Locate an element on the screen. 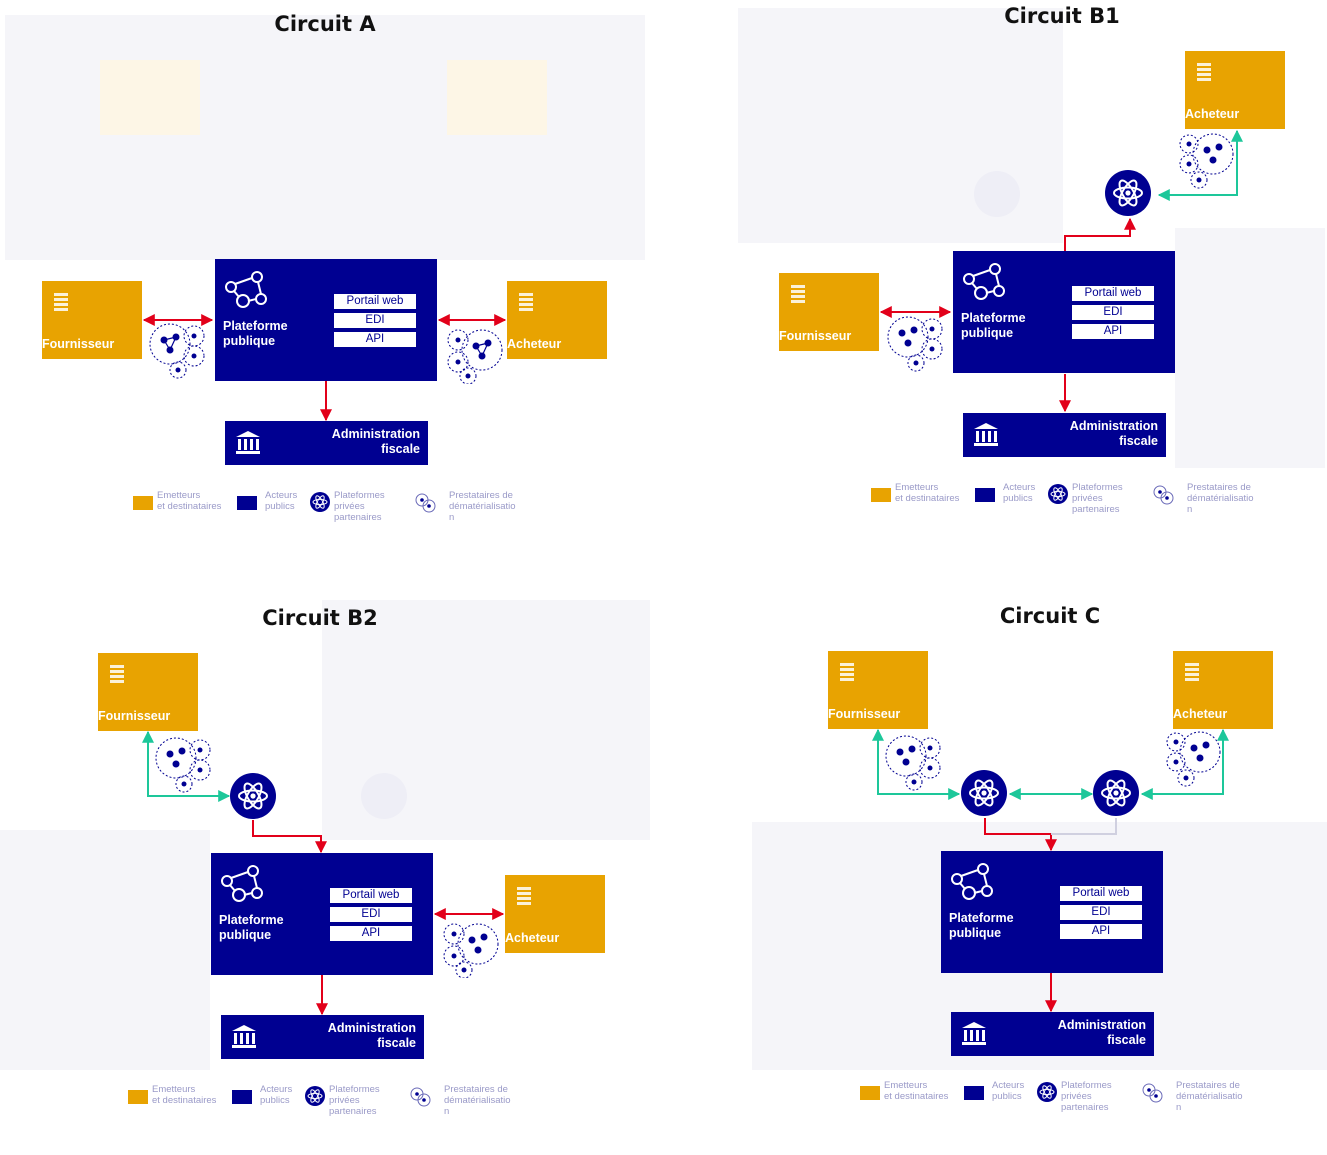 Image resolution: width=1327 pixels, height=1155 pixels. private-platform-node-supplier is located at coordinates (984, 793).